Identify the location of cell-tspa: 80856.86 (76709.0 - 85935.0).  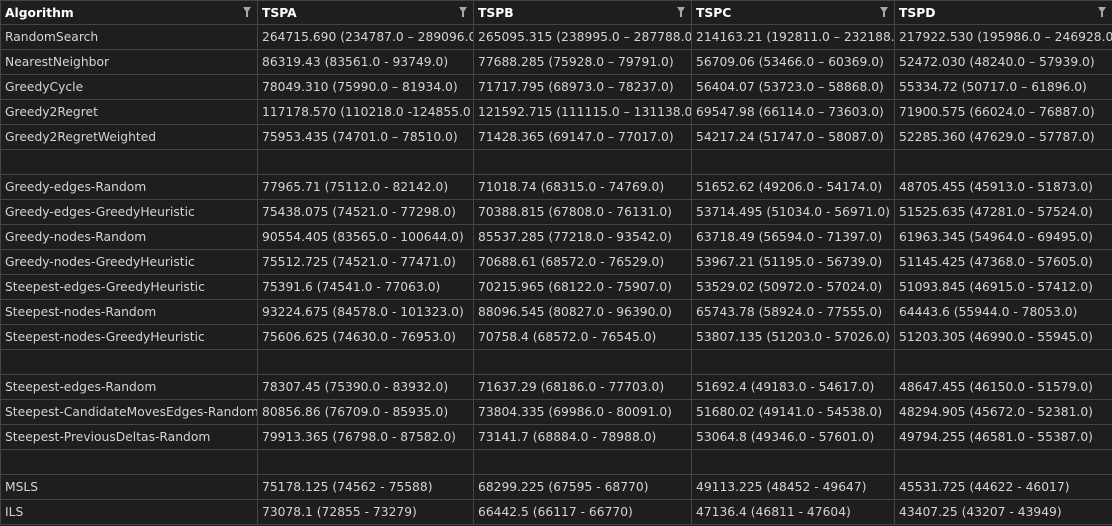
(365, 412).